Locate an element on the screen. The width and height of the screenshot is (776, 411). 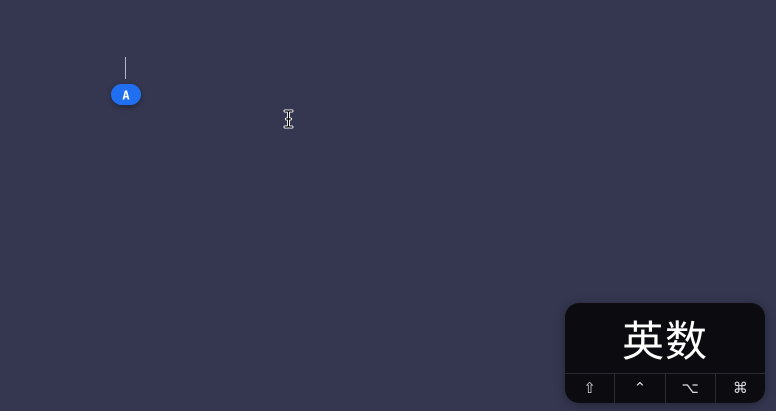
input-mode-letter: A is located at coordinates (126, 95).